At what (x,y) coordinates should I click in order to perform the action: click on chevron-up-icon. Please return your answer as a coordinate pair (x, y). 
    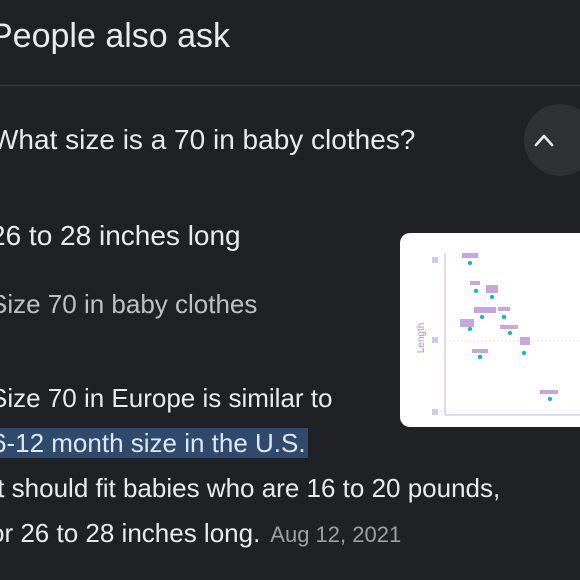
    Looking at the image, I should click on (544, 140).